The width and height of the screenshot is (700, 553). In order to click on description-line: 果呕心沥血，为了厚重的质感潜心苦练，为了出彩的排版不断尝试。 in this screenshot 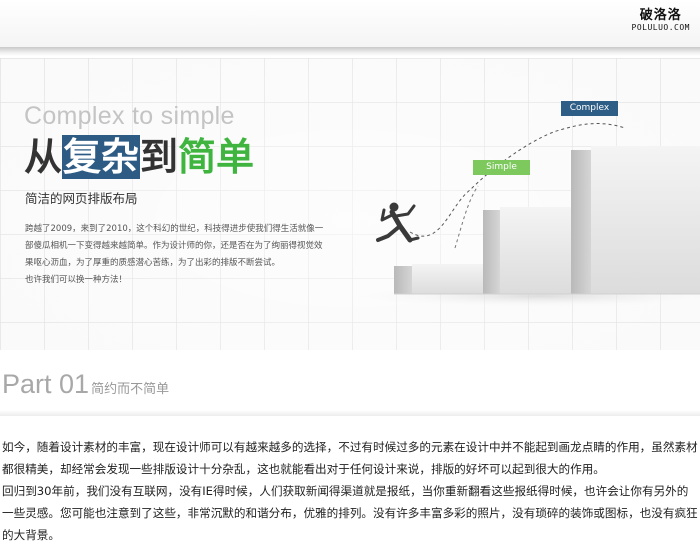, I will do `click(153, 263)`.